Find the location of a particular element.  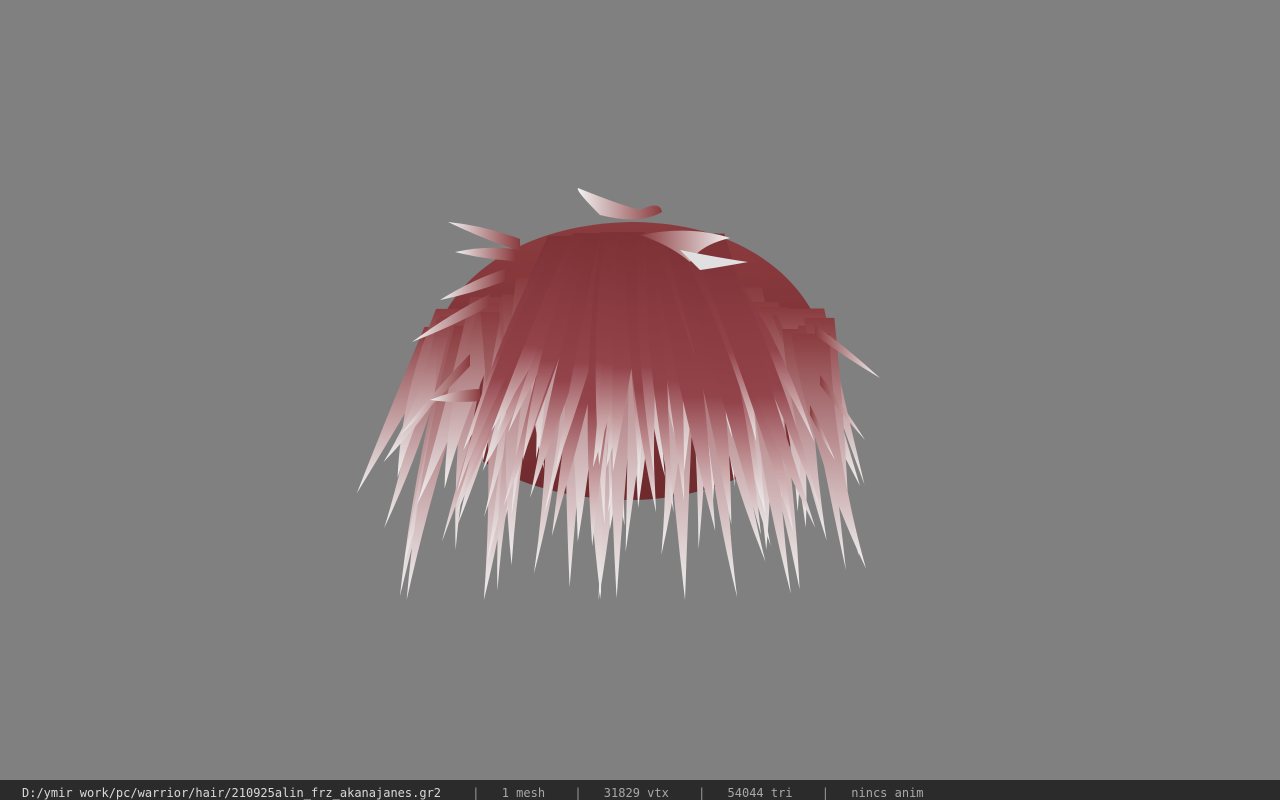

triangle-count: 54044 tri is located at coordinates (760, 793).